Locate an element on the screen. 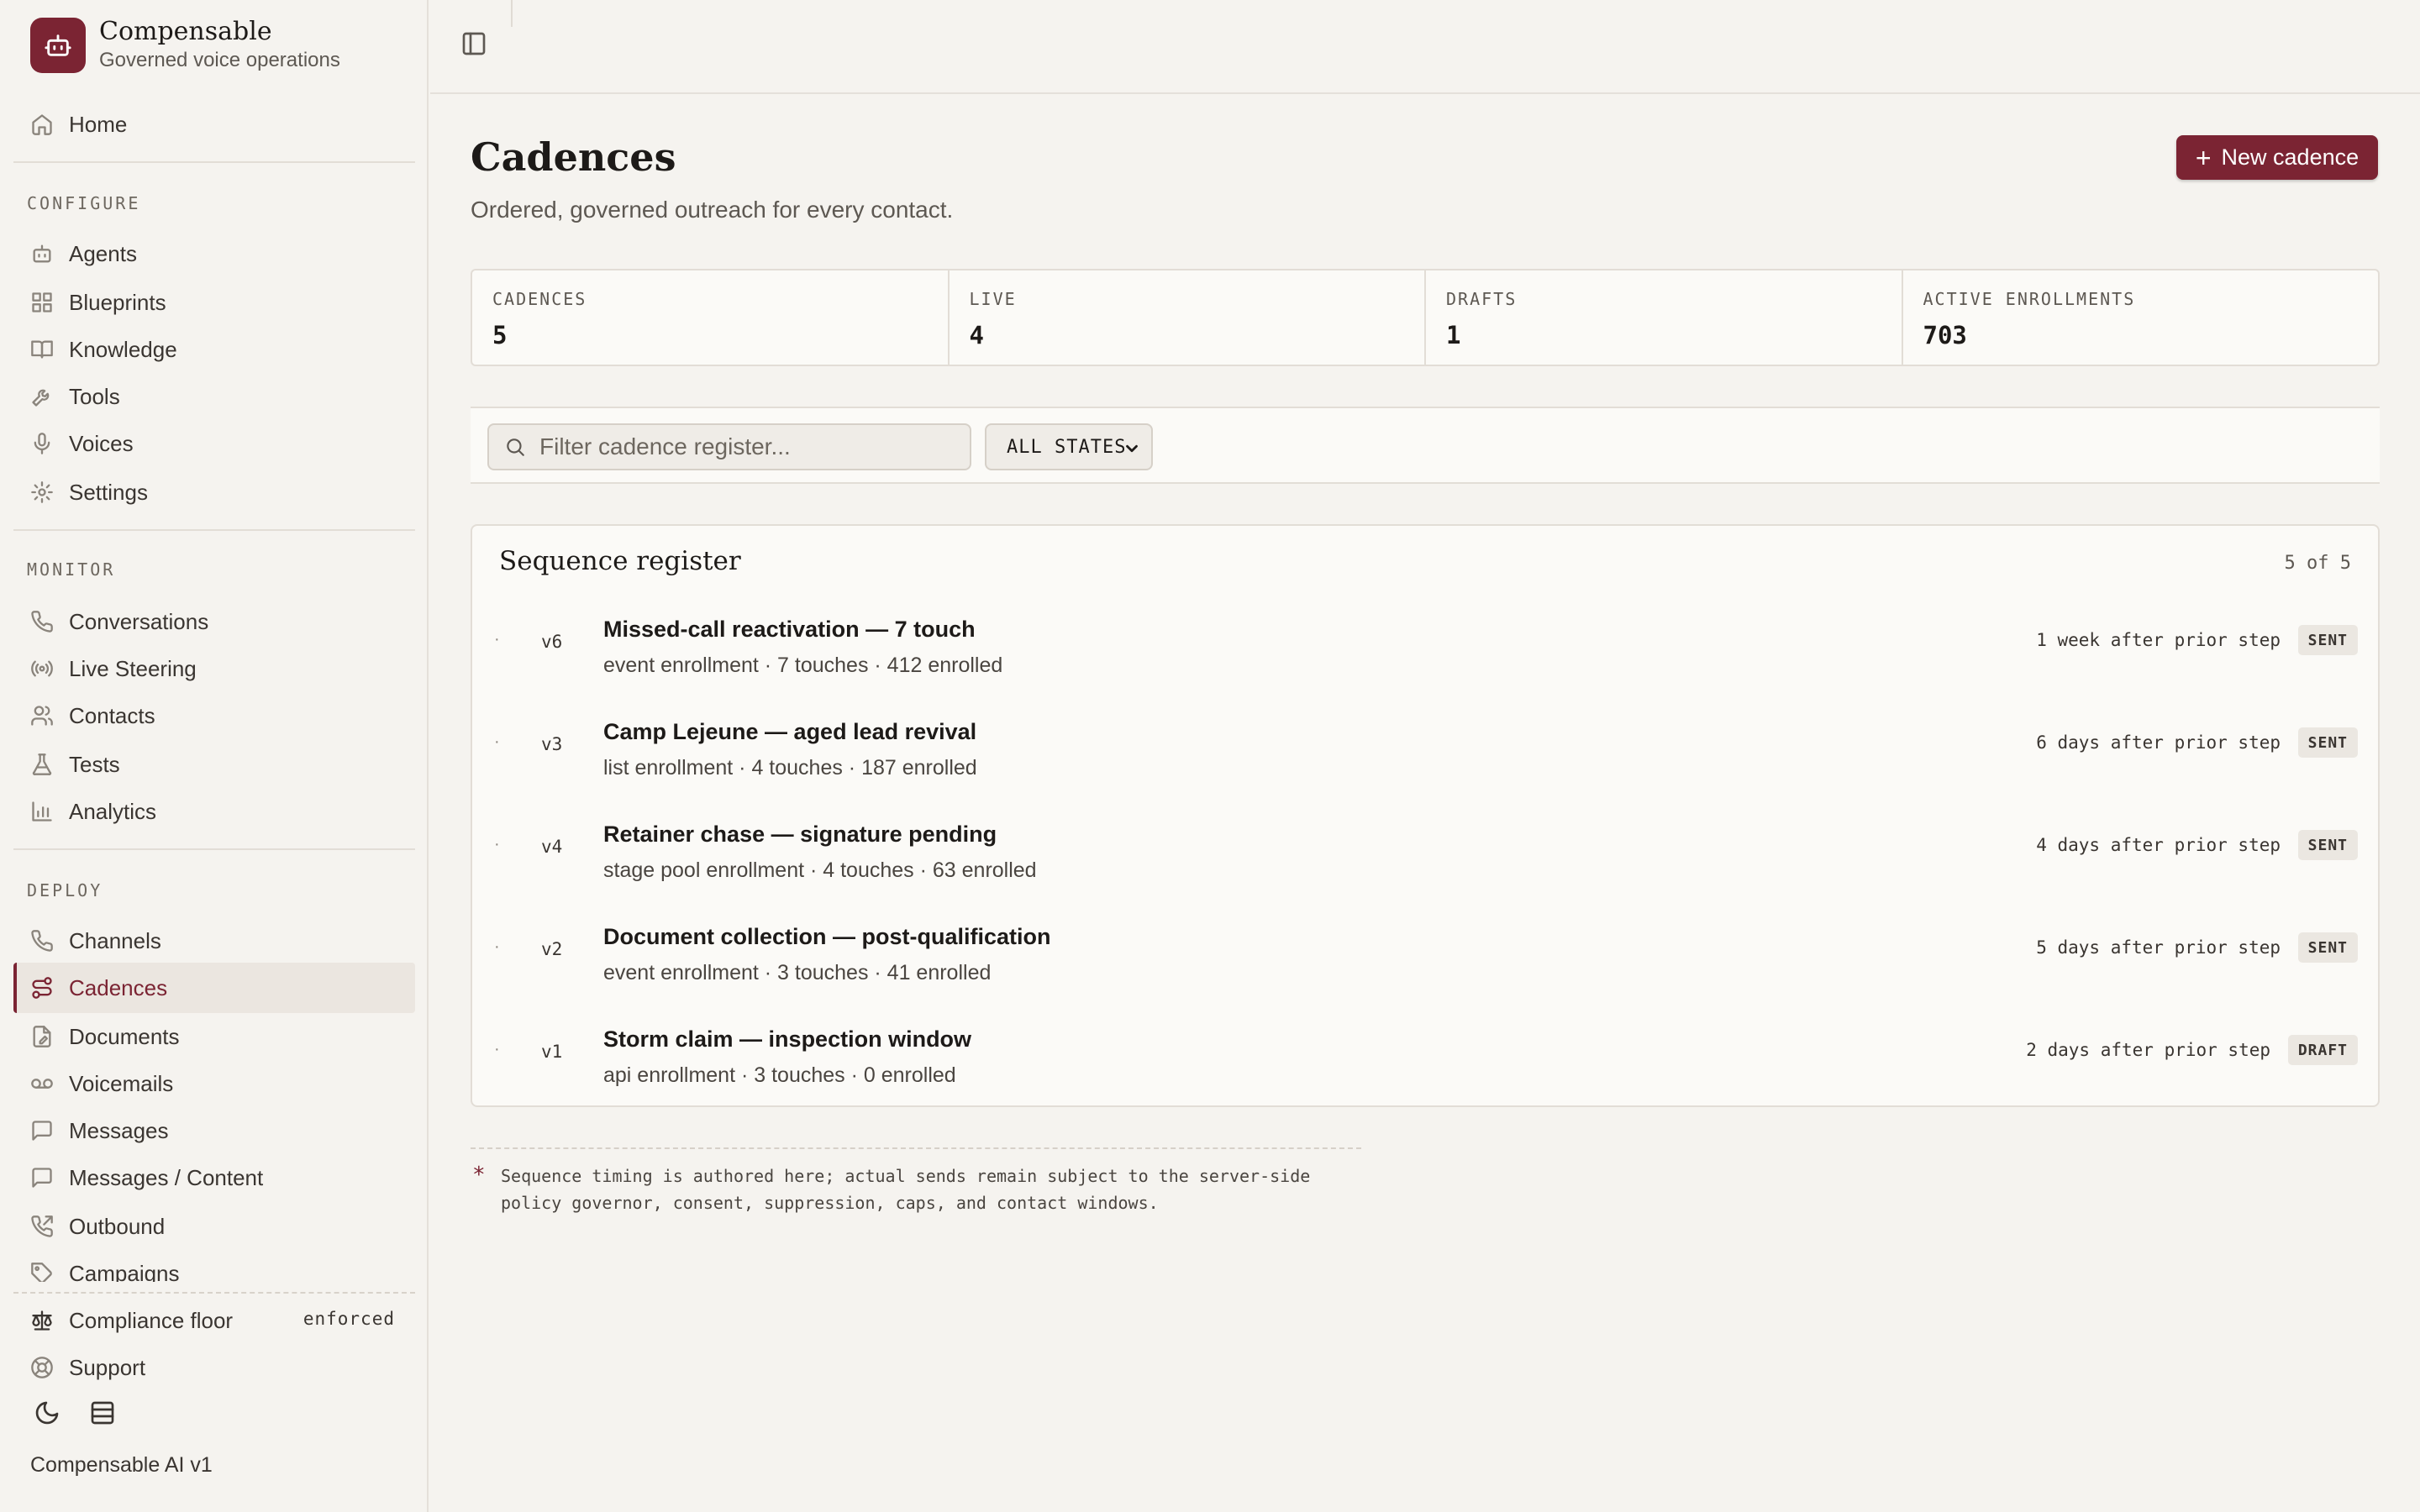 The image size is (2420, 1512). document-edit-icon is located at coordinates (42, 1036).